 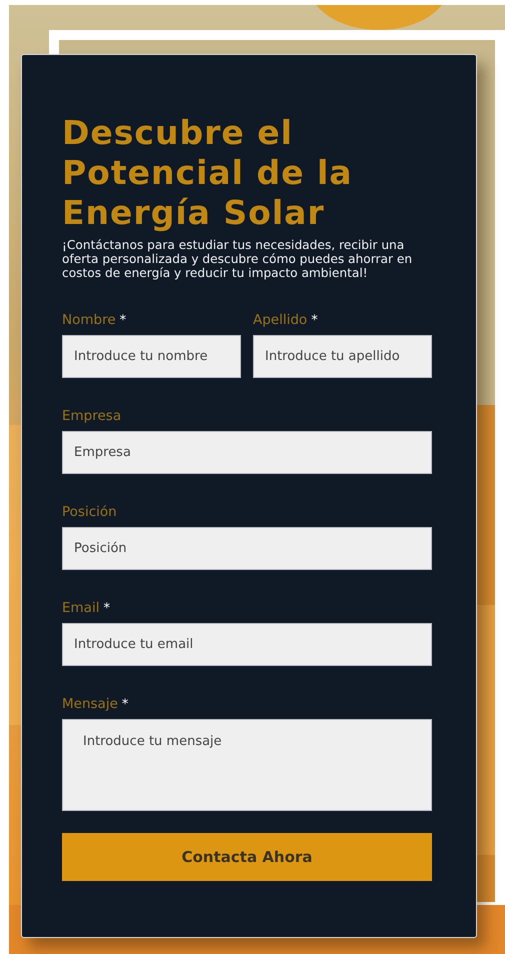 I want to click on field-label: Email, so click(x=81, y=608).